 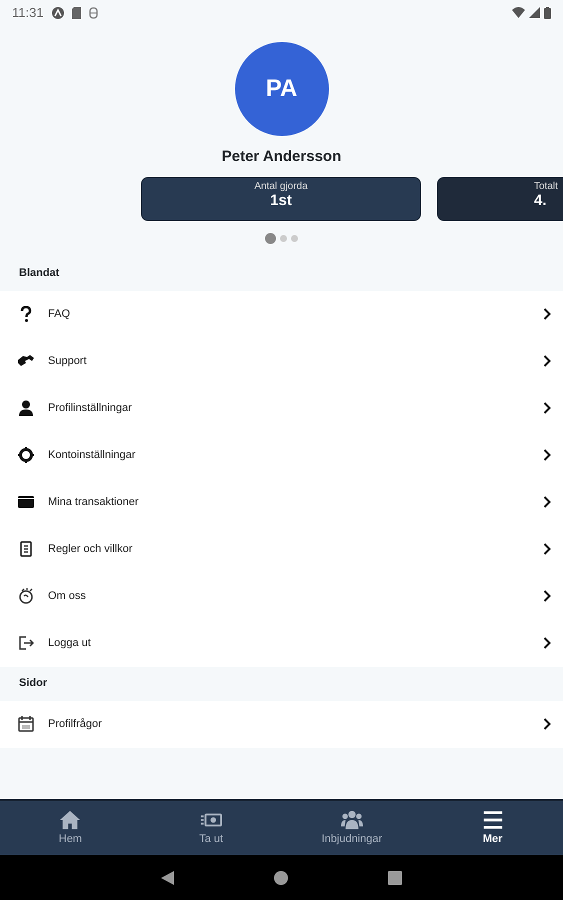 What do you see at coordinates (281, 361) in the screenshot?
I see `menu-item: Support` at bounding box center [281, 361].